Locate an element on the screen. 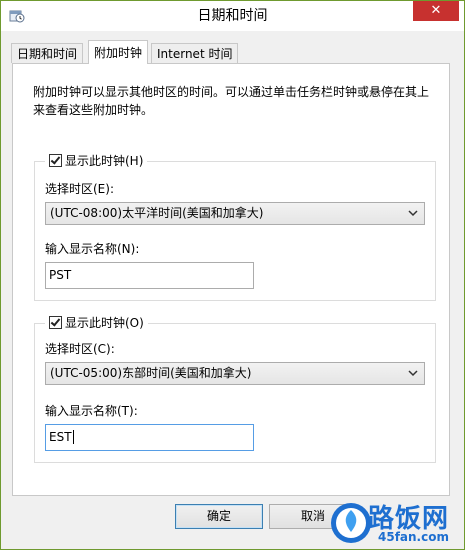 The width and height of the screenshot is (465, 550). title-bar: 日期和时间 ✕ is located at coordinates (232, 16).